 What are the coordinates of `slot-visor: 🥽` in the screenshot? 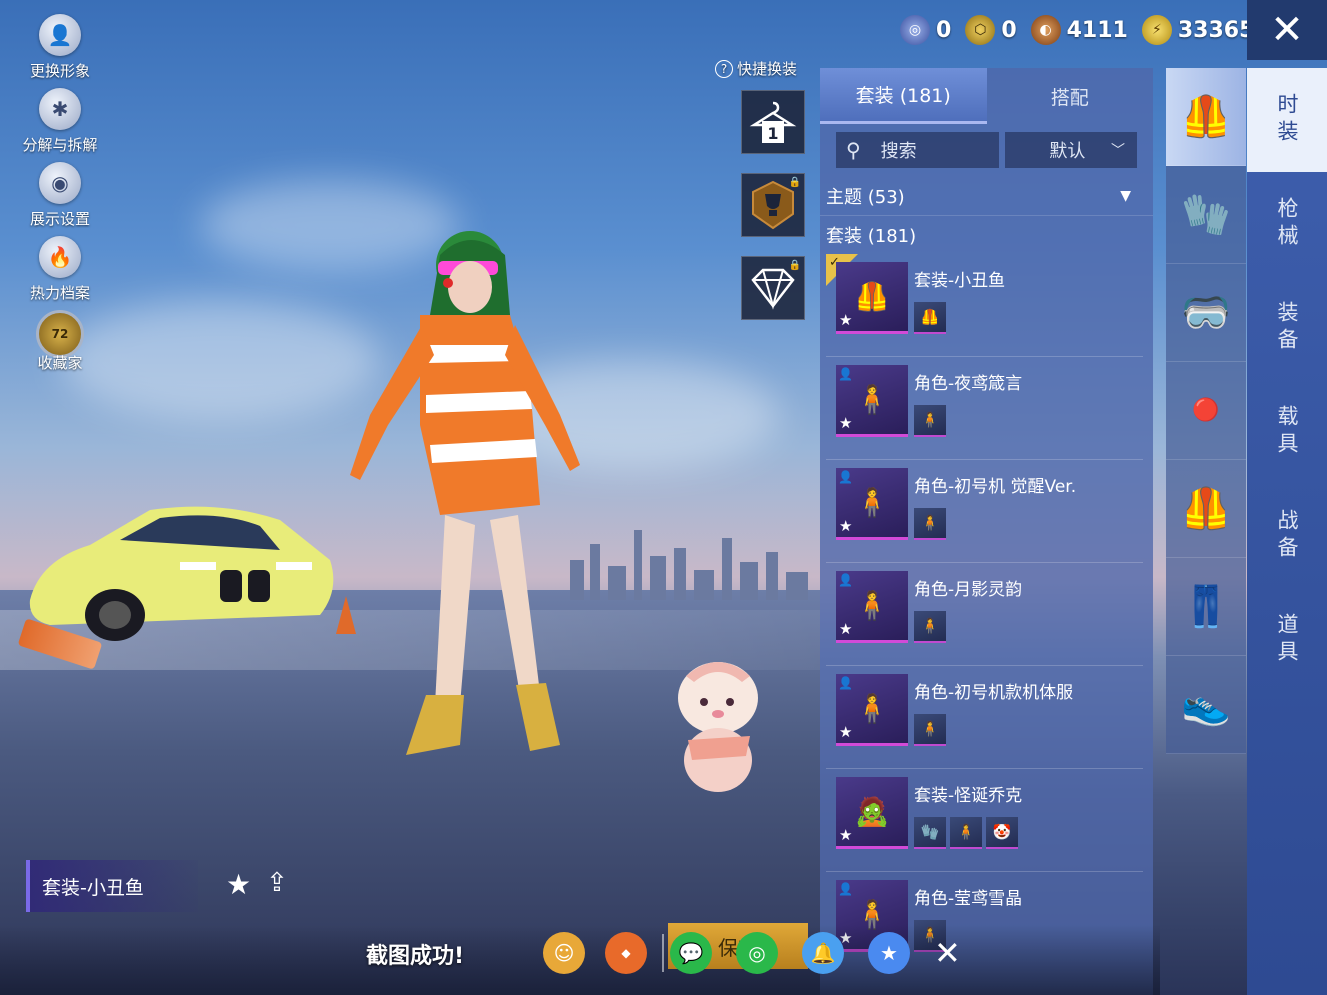 It's located at (1206, 313).